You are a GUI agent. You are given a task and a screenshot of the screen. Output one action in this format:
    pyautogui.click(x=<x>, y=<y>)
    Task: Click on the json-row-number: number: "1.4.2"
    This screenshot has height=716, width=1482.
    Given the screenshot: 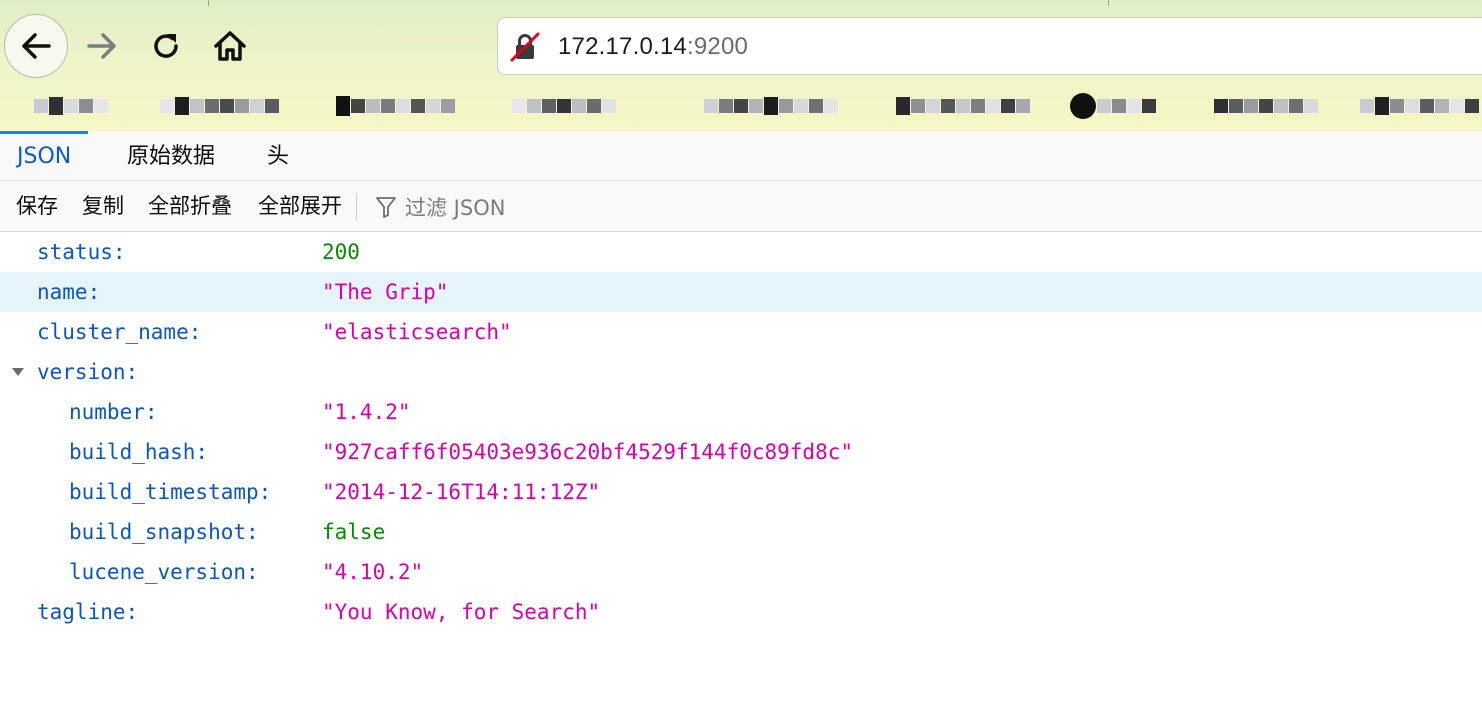 What is the action you would take?
    pyautogui.click(x=741, y=412)
    